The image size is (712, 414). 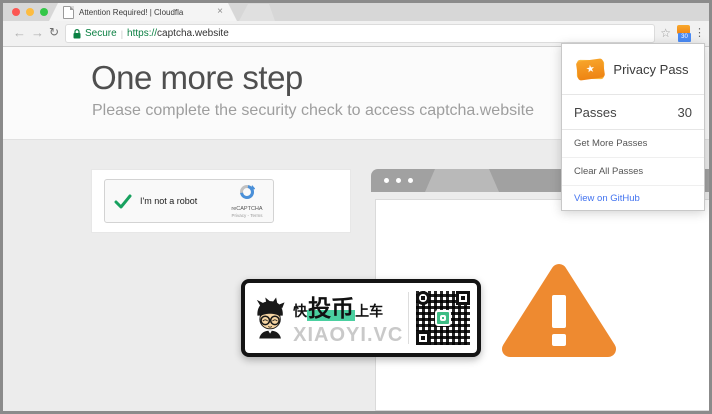 What do you see at coordinates (665, 33) in the screenshot?
I see `bookmark-star-icon: ☆` at bounding box center [665, 33].